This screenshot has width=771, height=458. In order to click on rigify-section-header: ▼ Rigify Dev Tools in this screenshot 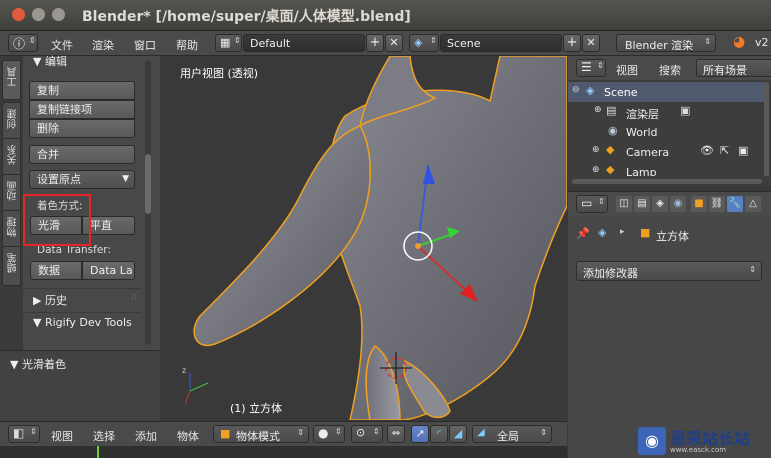, I will do `click(82, 322)`.